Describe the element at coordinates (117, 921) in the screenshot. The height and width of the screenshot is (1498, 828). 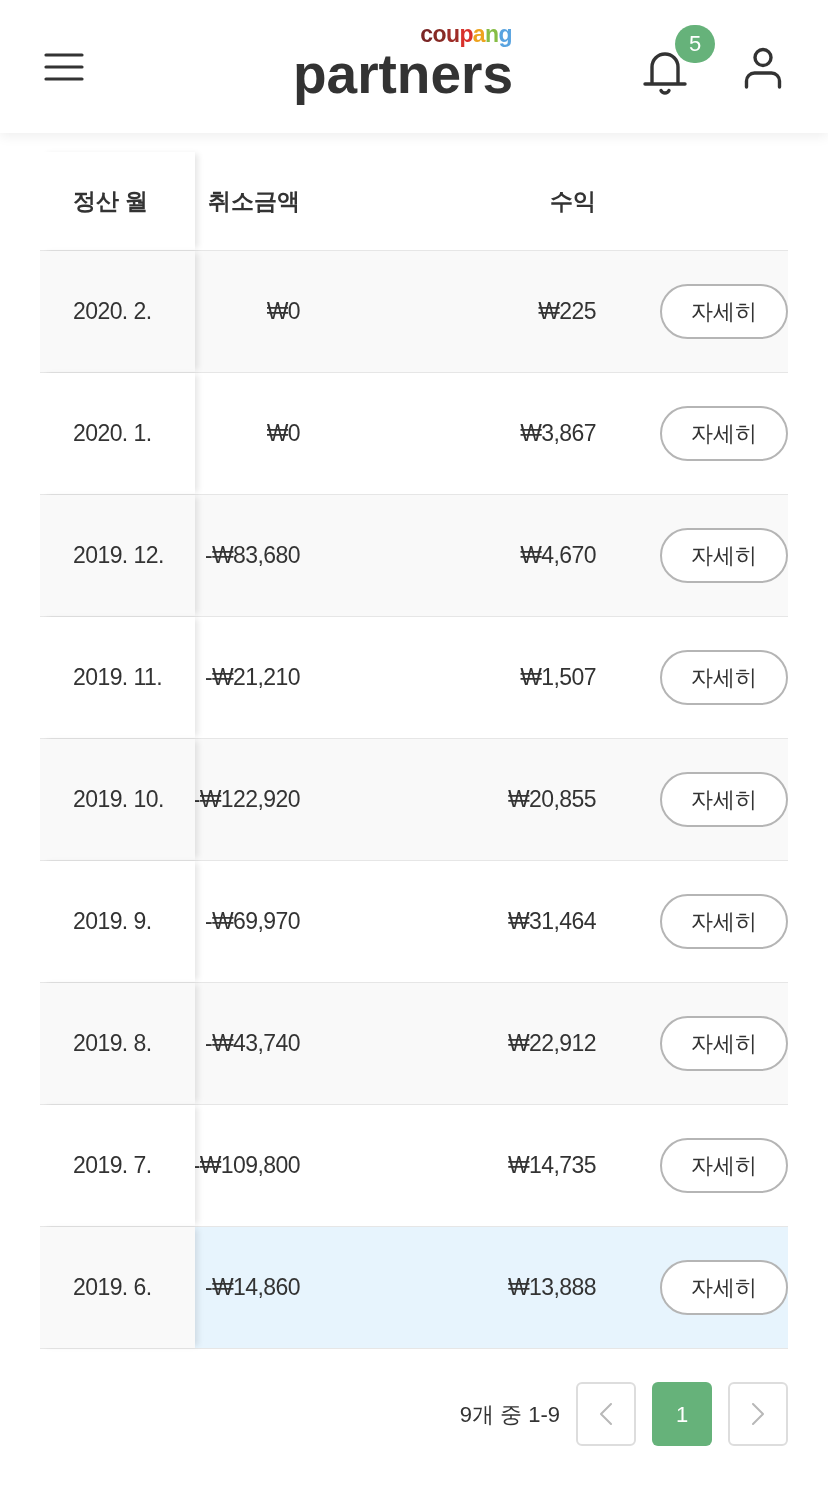
I see `table-cell: 2019. 9.` at that location.